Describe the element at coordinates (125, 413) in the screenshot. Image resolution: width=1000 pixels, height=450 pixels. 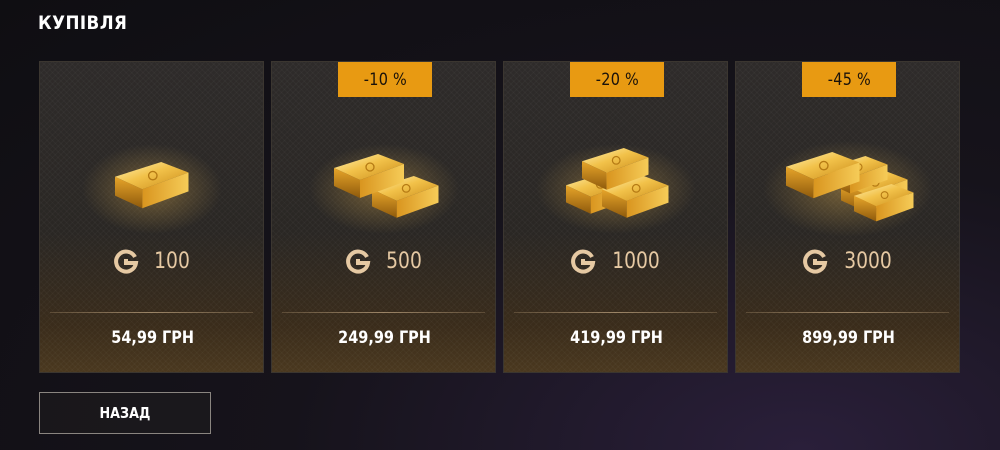
I see `back-button: НАЗАД` at that location.